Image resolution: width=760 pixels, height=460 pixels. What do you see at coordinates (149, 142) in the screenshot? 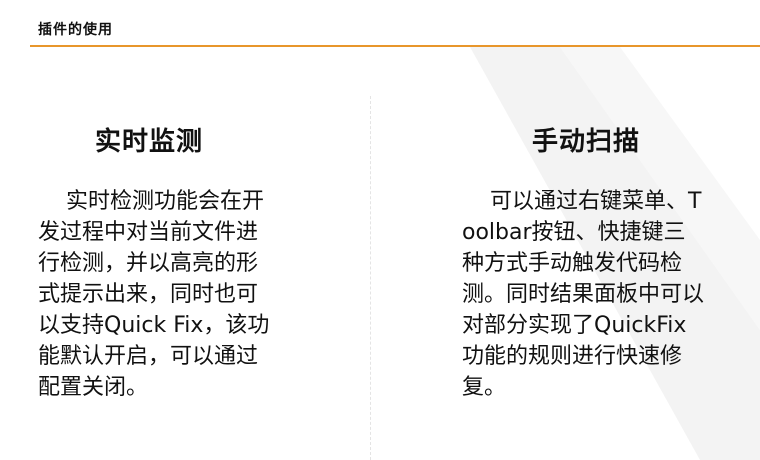
I see `heading-realtime-monitoring: 实时监测` at bounding box center [149, 142].